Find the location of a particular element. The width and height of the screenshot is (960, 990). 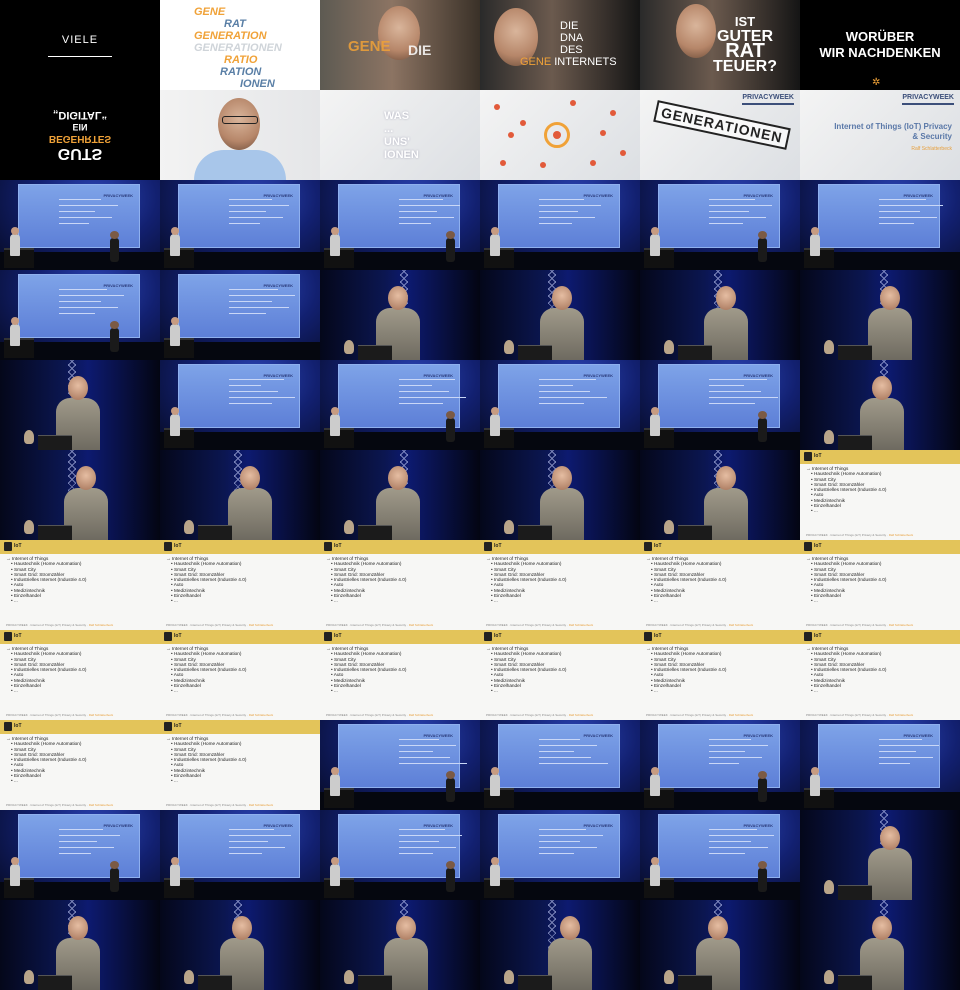

target-center is located at coordinates (557, 135).